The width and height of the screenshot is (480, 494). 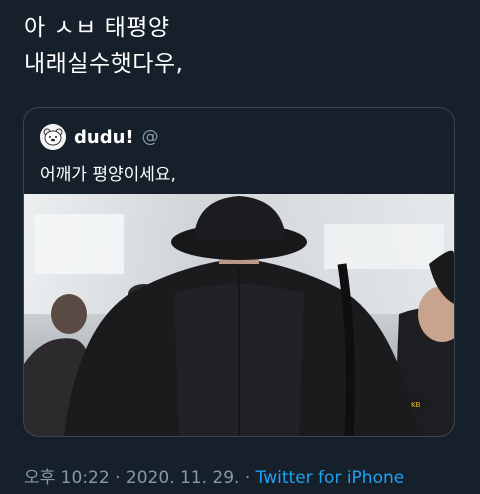 What do you see at coordinates (150, 137) in the screenshot?
I see `quoted-author-handle: @` at bounding box center [150, 137].